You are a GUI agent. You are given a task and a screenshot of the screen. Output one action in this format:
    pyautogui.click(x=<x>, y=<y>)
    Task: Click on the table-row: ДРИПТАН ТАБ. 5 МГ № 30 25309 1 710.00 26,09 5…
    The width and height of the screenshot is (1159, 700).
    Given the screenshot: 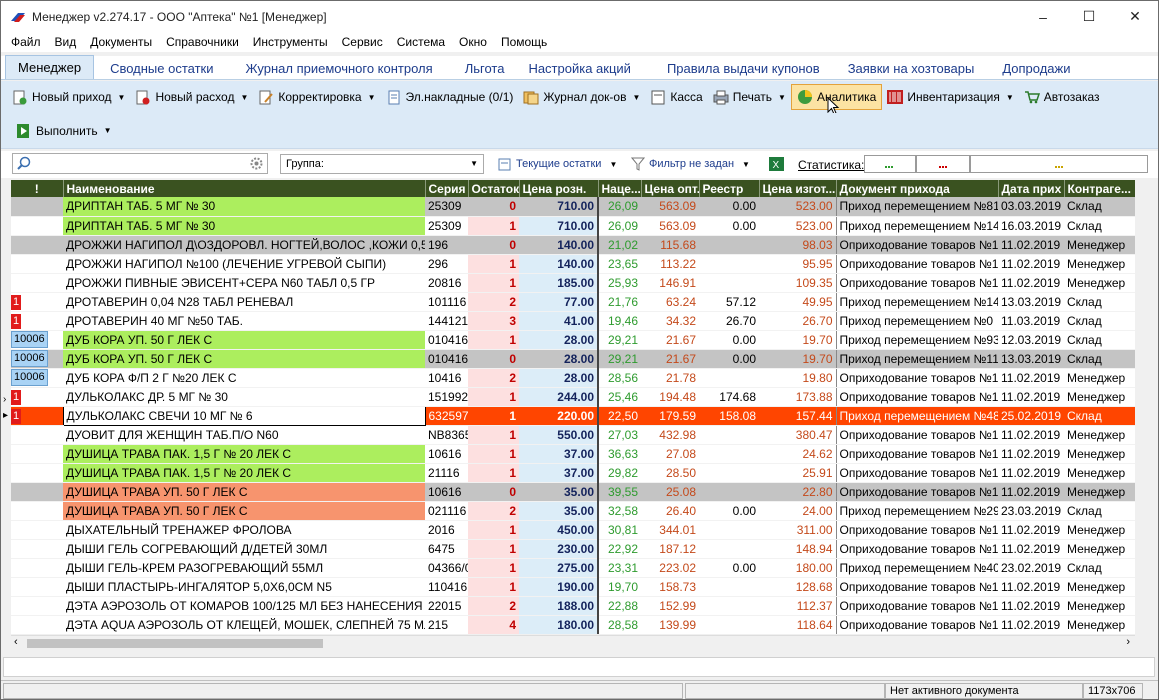 What is the action you would take?
    pyautogui.click(x=573, y=226)
    